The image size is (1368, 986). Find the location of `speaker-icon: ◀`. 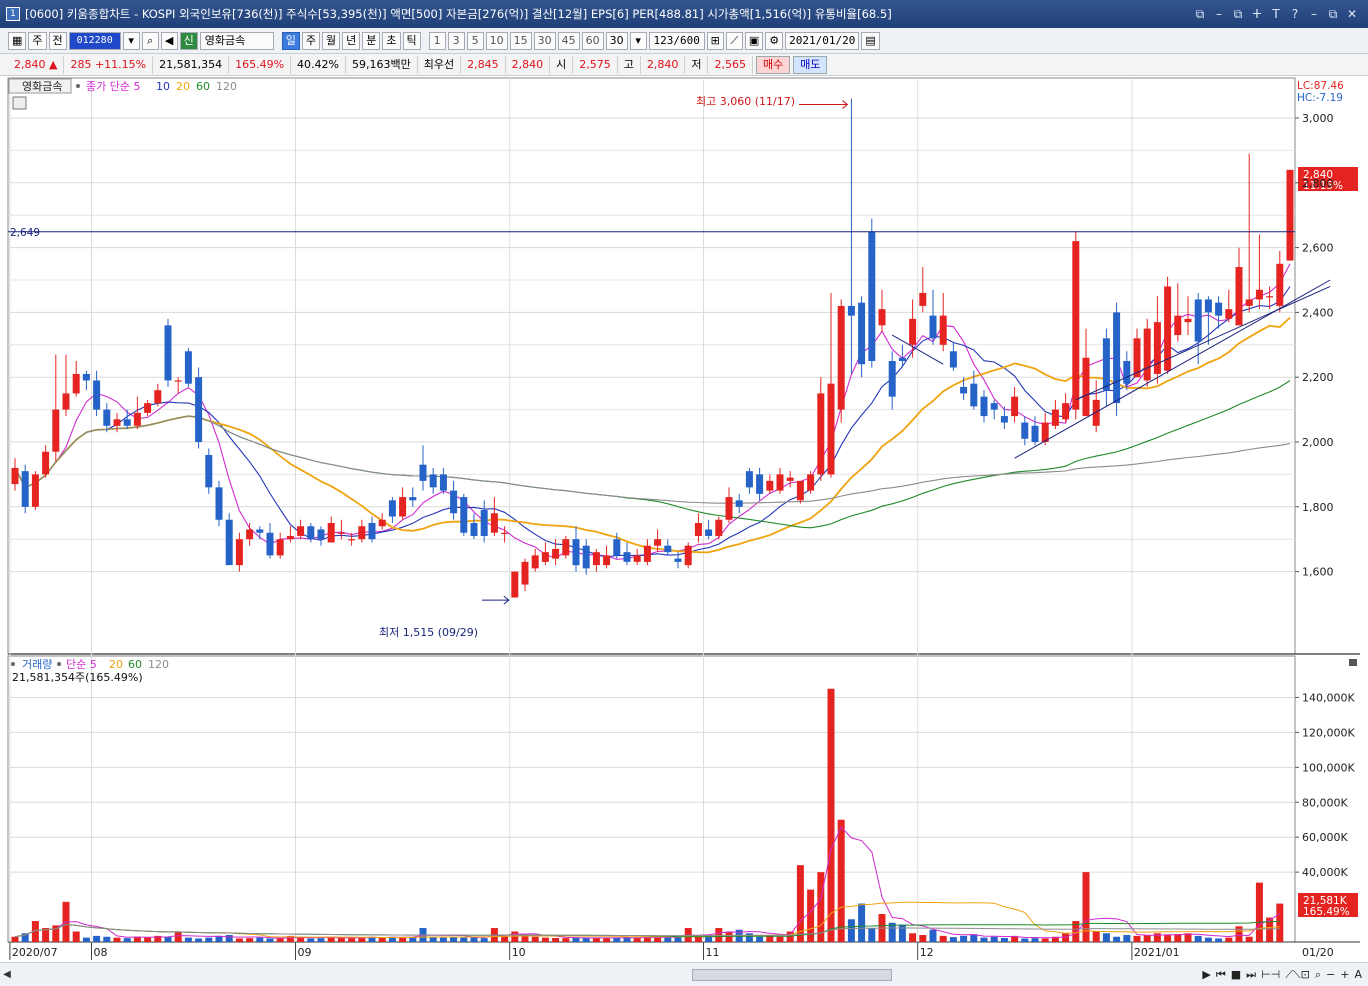

speaker-icon: ◀ is located at coordinates (169, 40).